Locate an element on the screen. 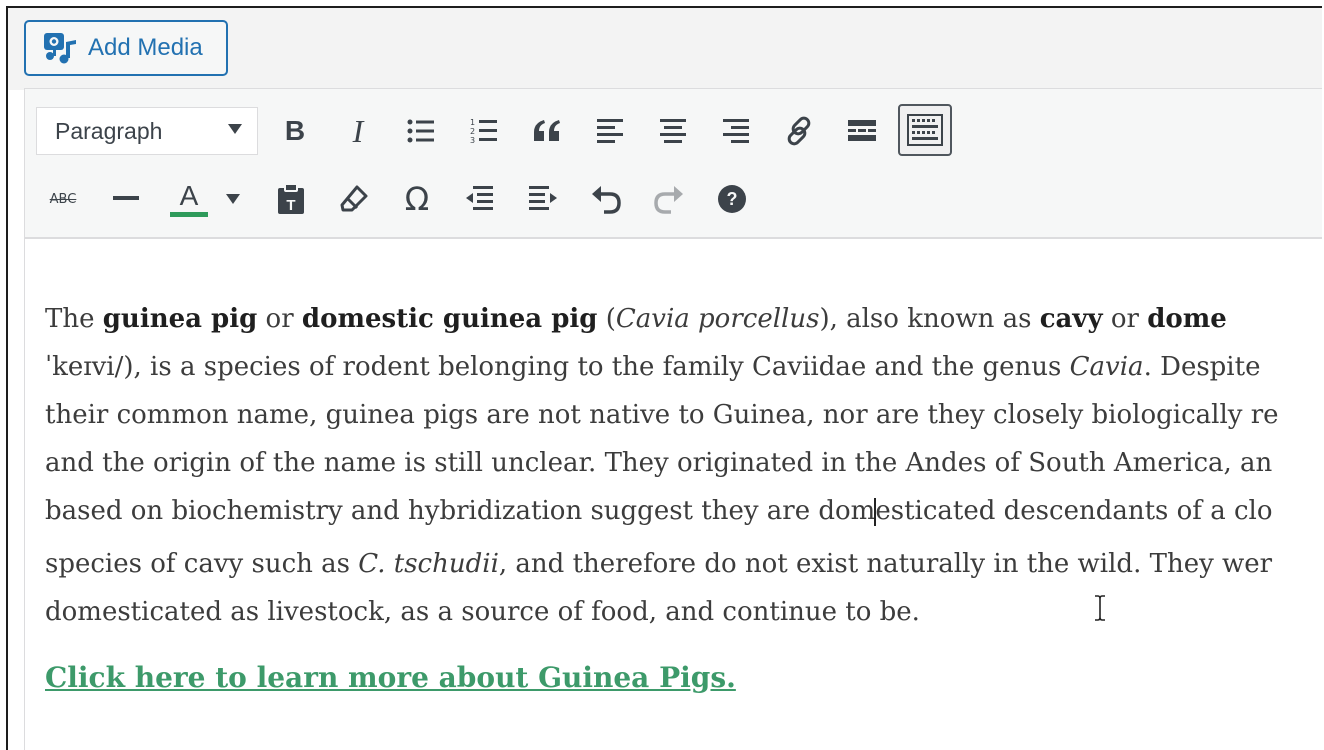 This screenshot has height=750, width=1324. help-icon: ? is located at coordinates (732, 199).